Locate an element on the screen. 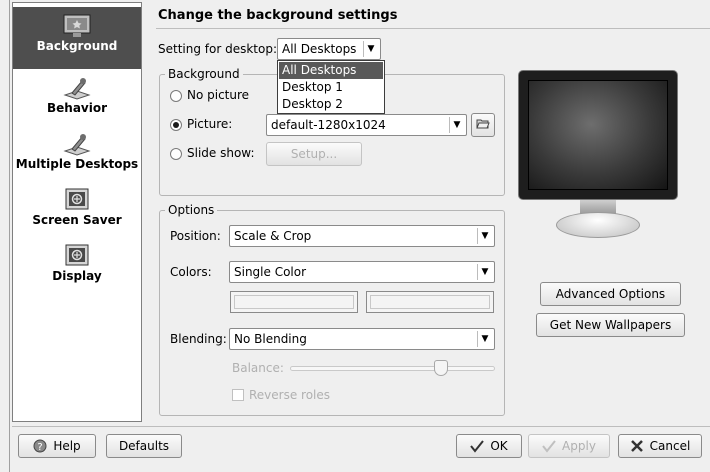 Image resolution: width=710 pixels, height=472 pixels. no-picture-label: No picture is located at coordinates (218, 95).